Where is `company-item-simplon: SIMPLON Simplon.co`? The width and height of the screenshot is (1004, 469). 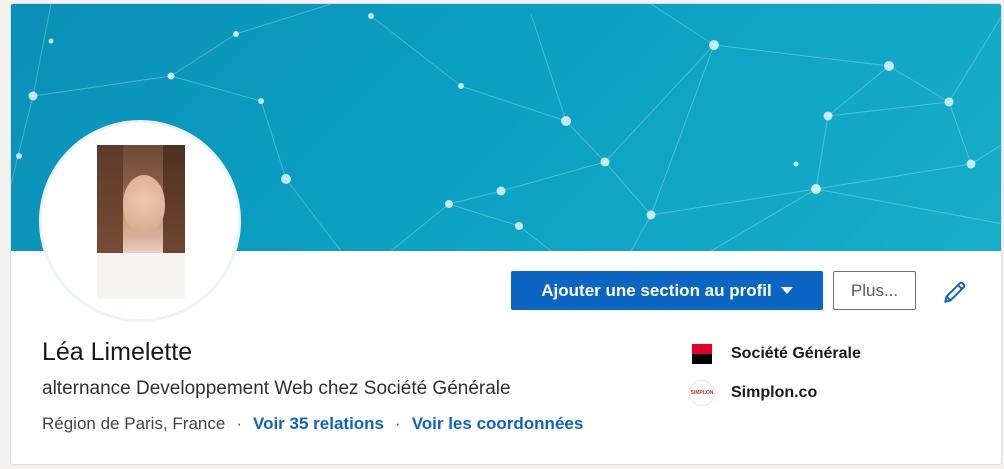
company-item-simplon: SIMPLON Simplon.co is located at coordinates (753, 393).